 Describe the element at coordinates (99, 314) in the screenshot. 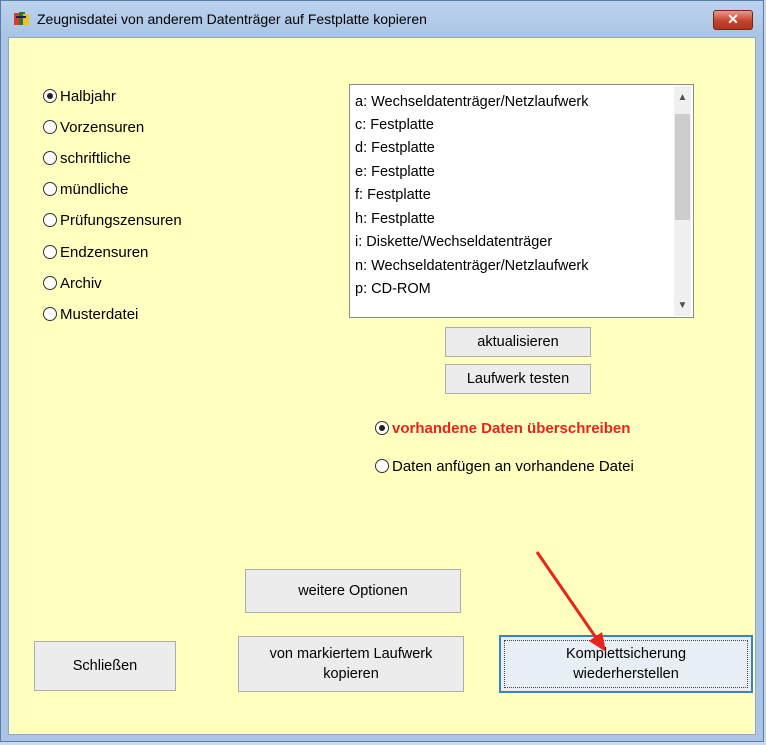

I see `radio-label: Musterdatei` at that location.